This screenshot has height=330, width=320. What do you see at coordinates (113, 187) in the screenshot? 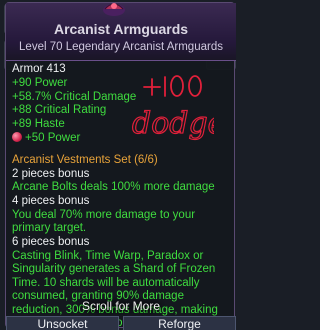
I see `set-bonus-text: Arcane Bolts deals 100% more damage` at bounding box center [113, 187].